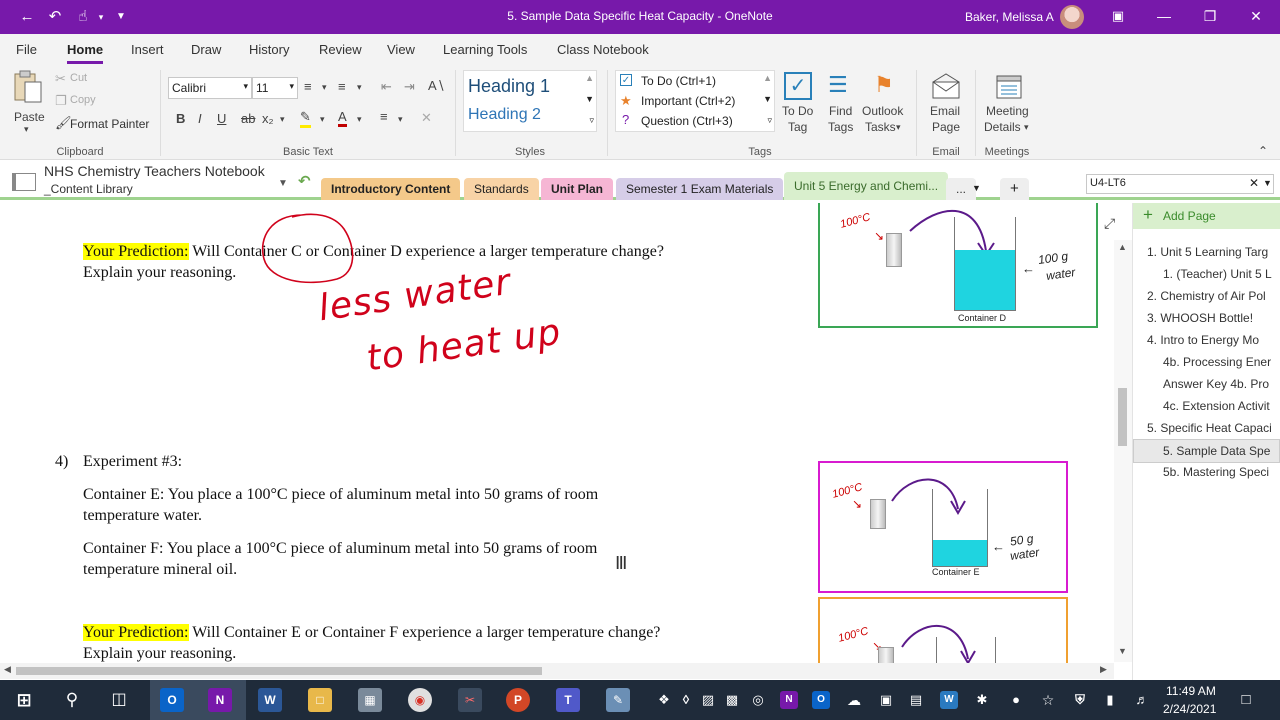 This screenshot has width=1280, height=720. I want to click on tab-learning-tools: Learning Tools, so click(485, 49).